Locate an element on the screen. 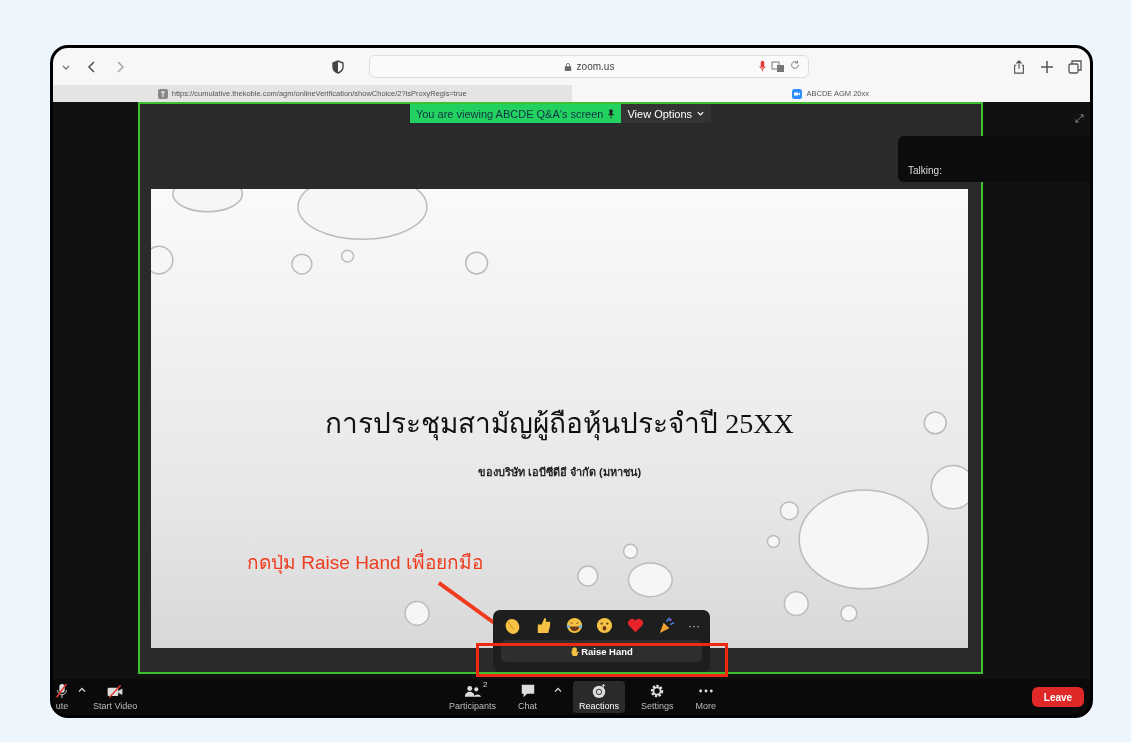 The height and width of the screenshot is (742, 1131). raise-hand-button: Raise Hand is located at coordinates (601, 651).